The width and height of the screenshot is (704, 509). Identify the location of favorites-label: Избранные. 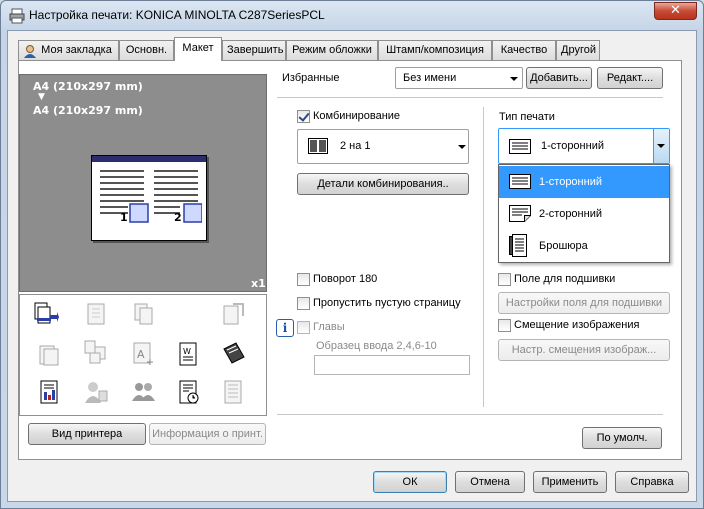
(311, 78).